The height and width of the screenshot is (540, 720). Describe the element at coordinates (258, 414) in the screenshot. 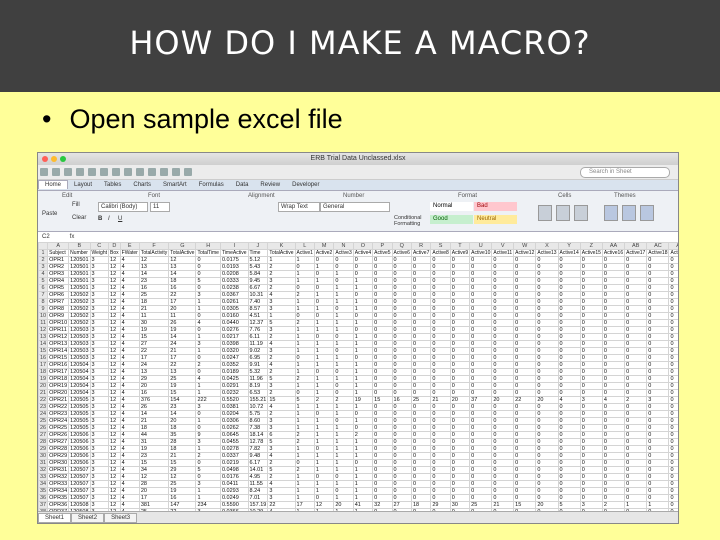

I see `cell: 5.75` at that location.